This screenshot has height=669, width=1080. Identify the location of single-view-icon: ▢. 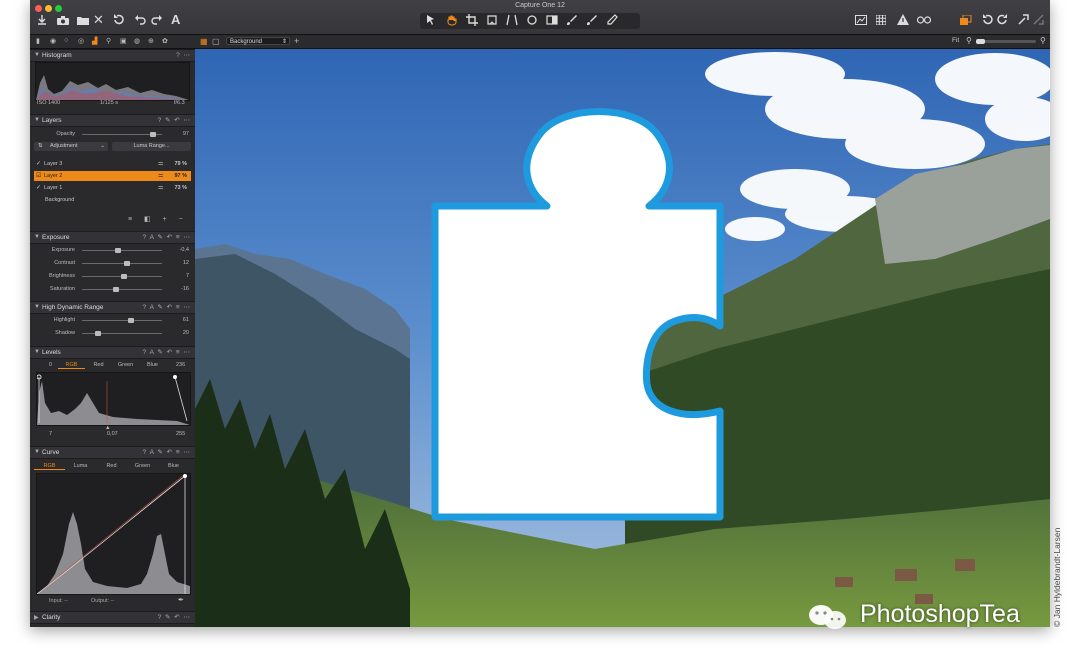
(216, 41).